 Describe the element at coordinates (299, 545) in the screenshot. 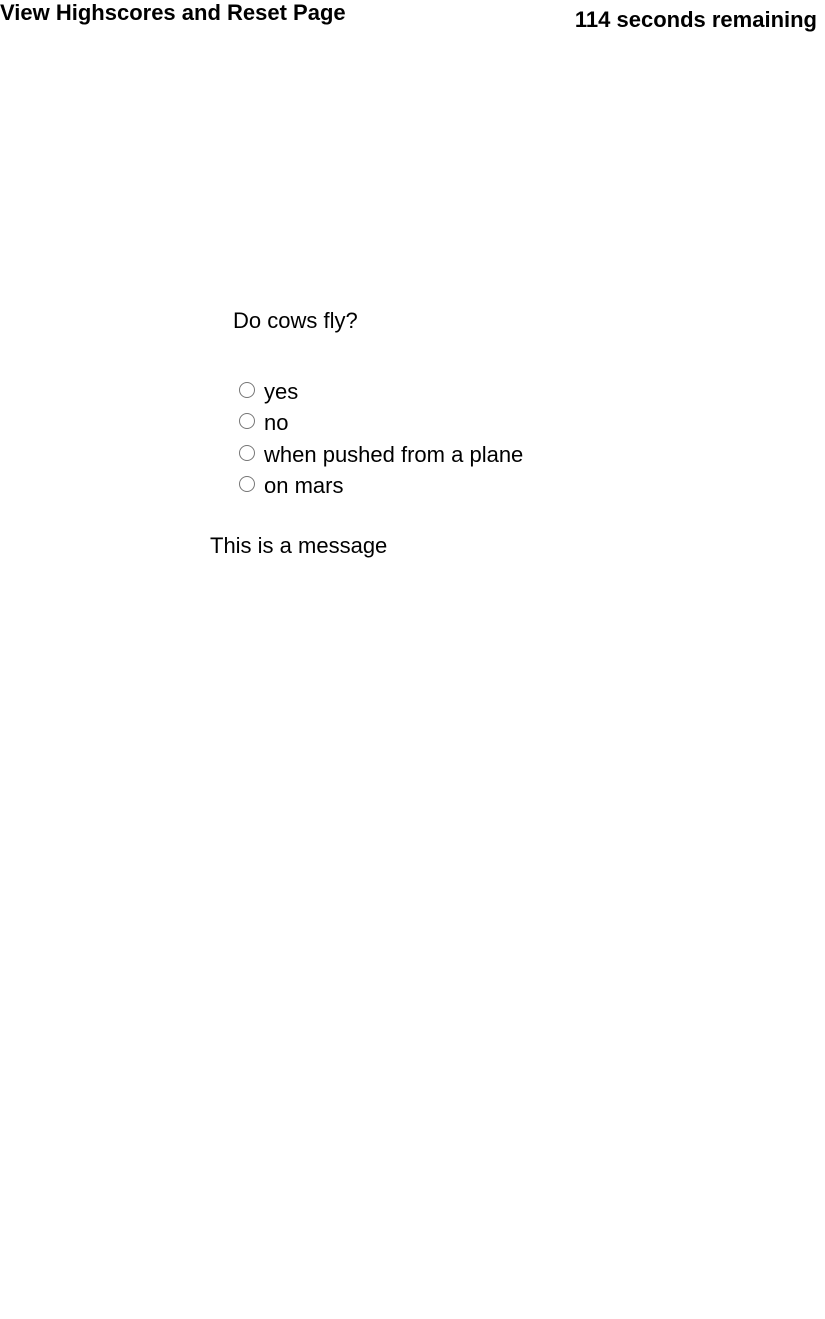

I see `status-message: This is a message` at that location.